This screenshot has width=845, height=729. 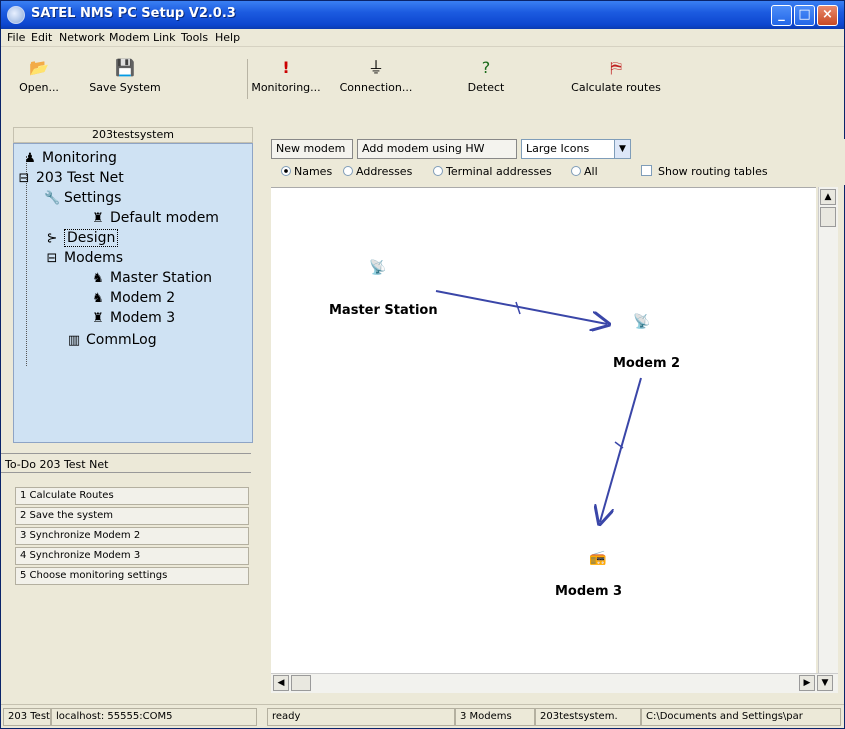 I want to click on status-ready: ready, so click(x=361, y=717).